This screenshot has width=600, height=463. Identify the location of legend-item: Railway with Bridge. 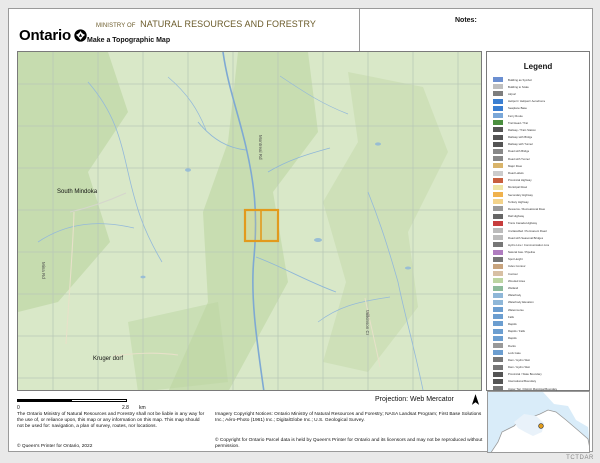
(539, 137).